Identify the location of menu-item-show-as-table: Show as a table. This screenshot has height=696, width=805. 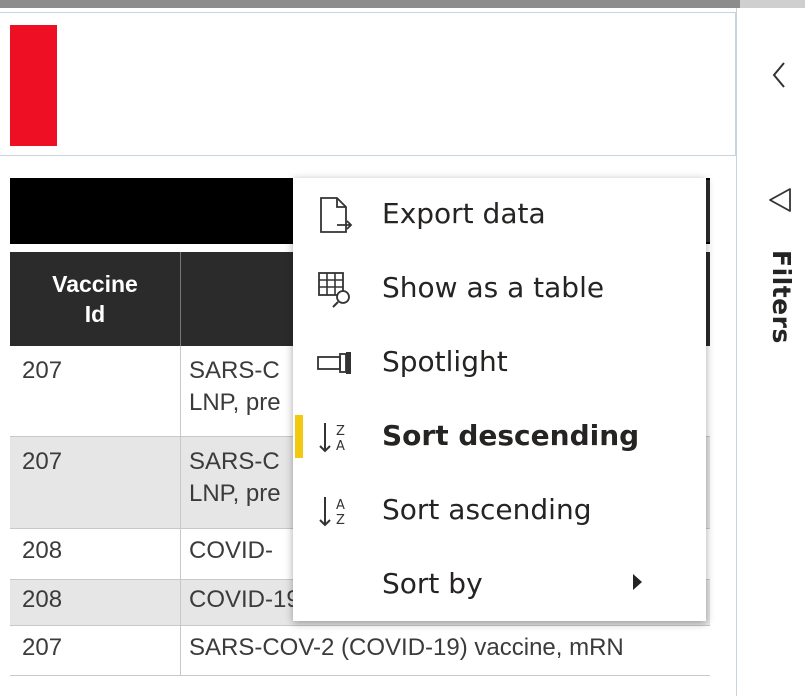
(499, 287).